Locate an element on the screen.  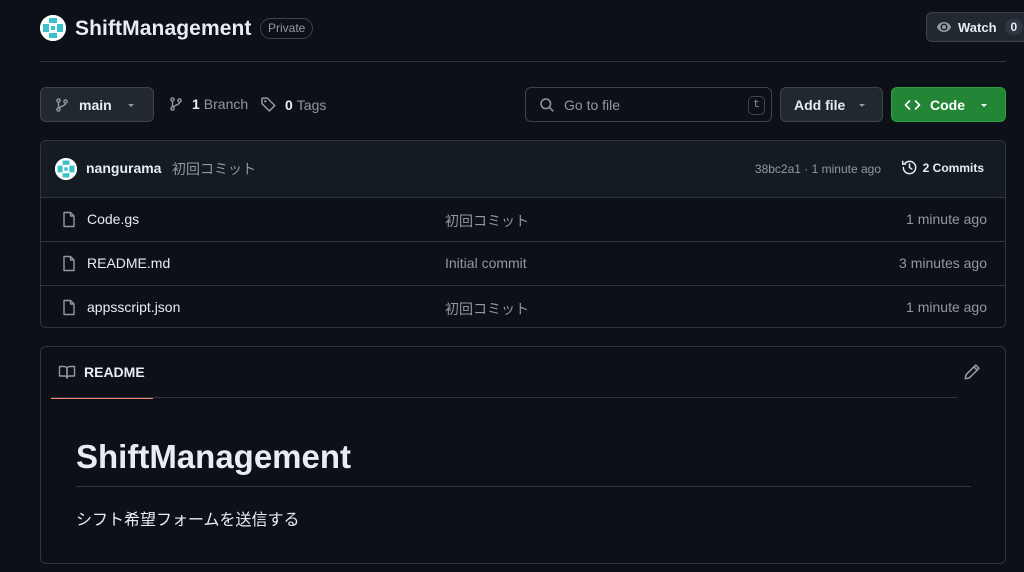
pencil-icon is located at coordinates (972, 372).